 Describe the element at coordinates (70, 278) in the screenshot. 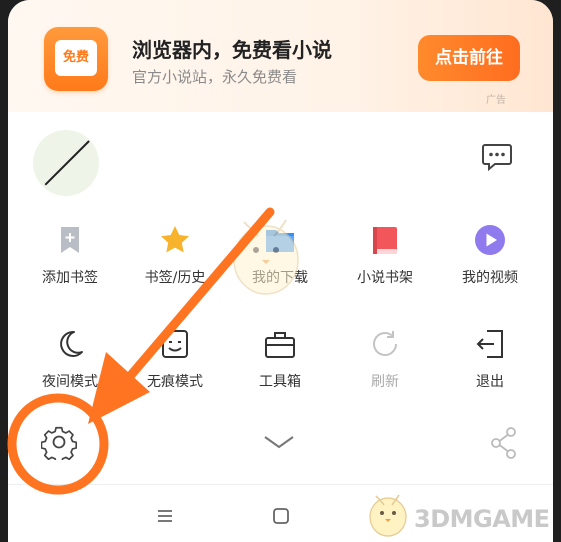

I see `add-bookmark-label: 添加书签` at that location.